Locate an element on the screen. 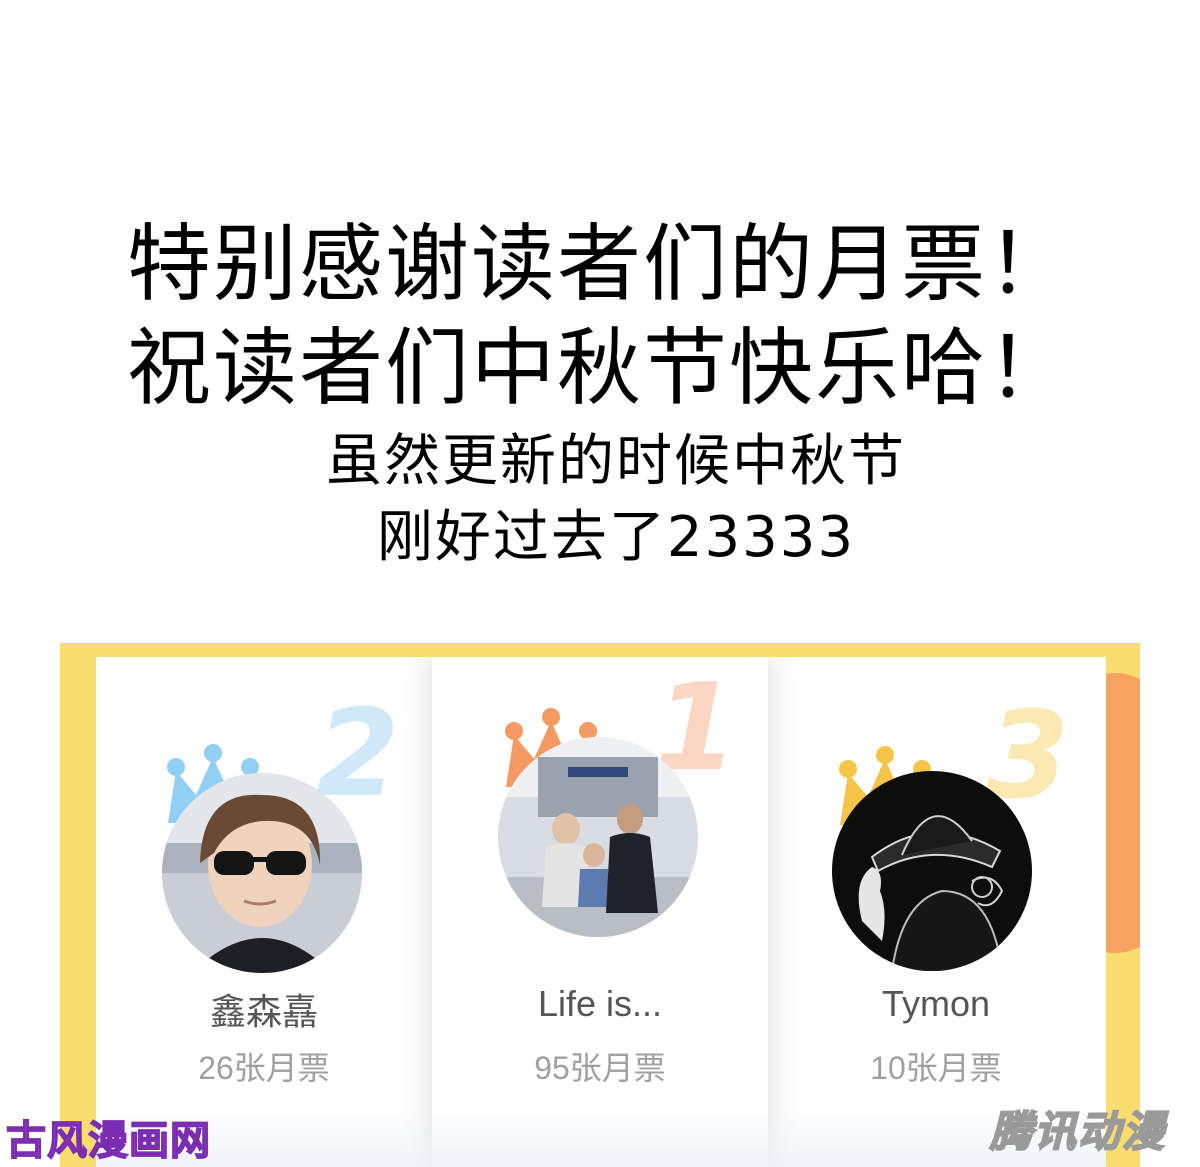 The image size is (1200, 1167). username: 鑫森嚞 is located at coordinates (263, 1011).